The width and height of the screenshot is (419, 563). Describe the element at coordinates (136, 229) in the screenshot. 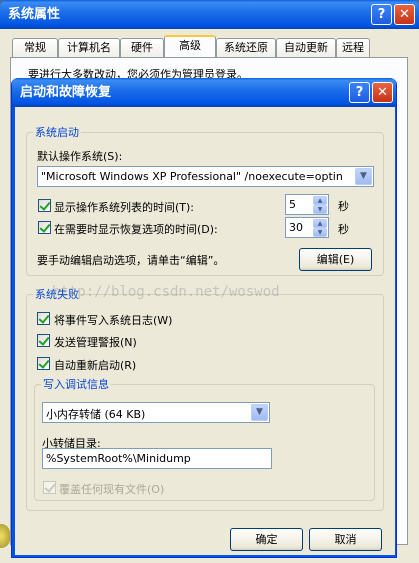

I see `show-recovery-label: 在需要时显示恢复选项的时间(D):` at that location.